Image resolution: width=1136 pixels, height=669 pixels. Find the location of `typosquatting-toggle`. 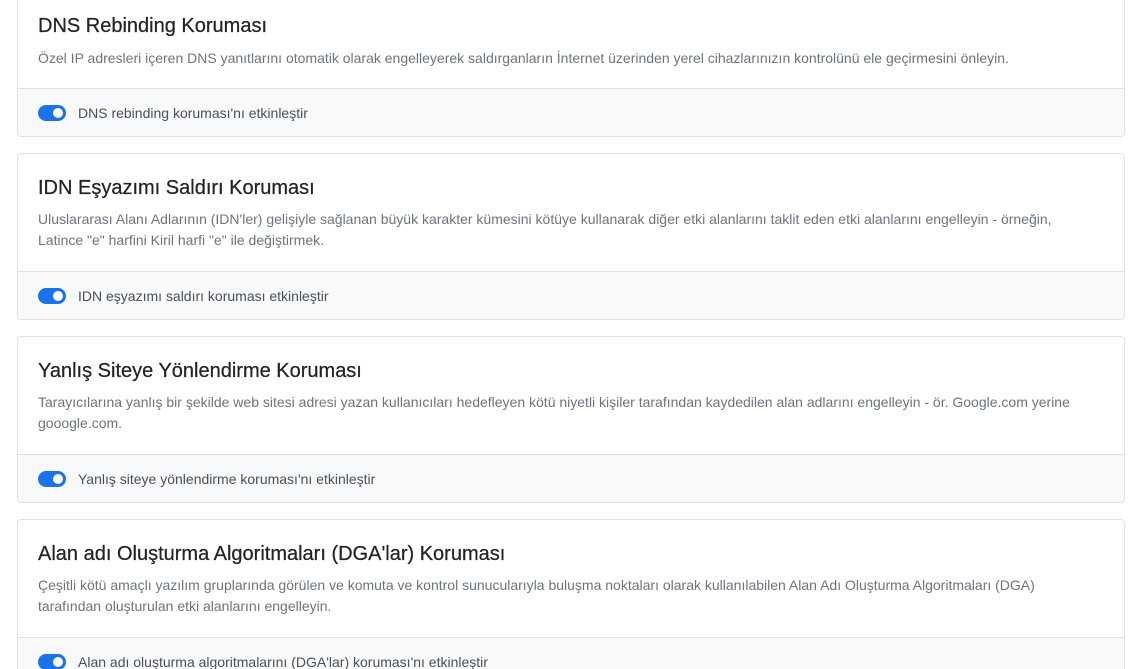

typosquatting-toggle is located at coordinates (52, 478).